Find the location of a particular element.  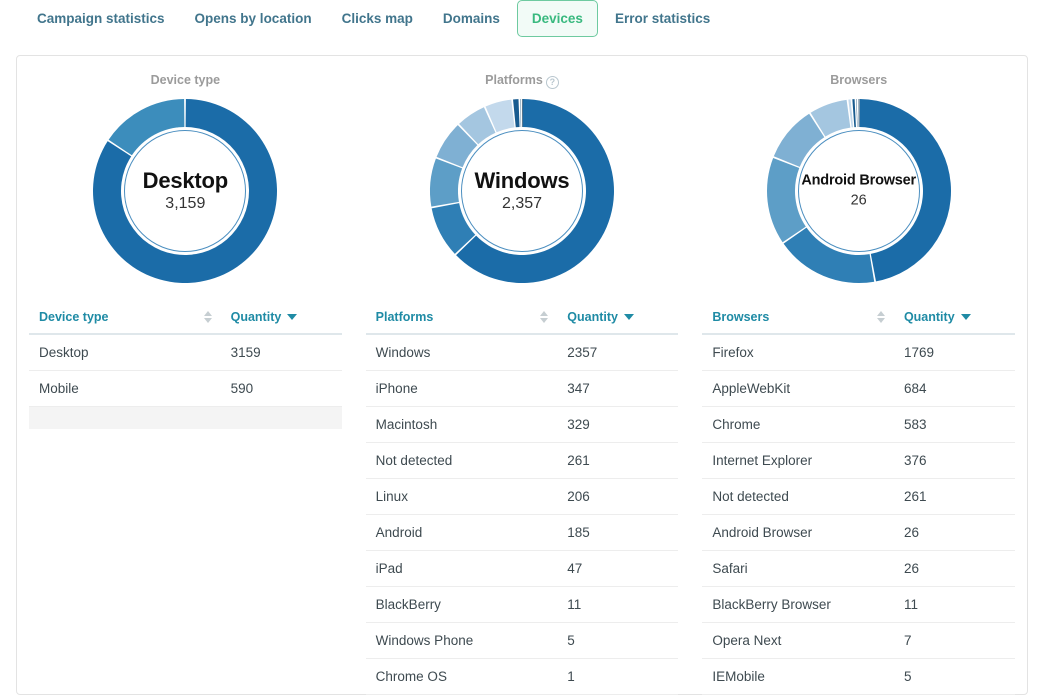

table-row: Opera Next7 is located at coordinates (858, 641).